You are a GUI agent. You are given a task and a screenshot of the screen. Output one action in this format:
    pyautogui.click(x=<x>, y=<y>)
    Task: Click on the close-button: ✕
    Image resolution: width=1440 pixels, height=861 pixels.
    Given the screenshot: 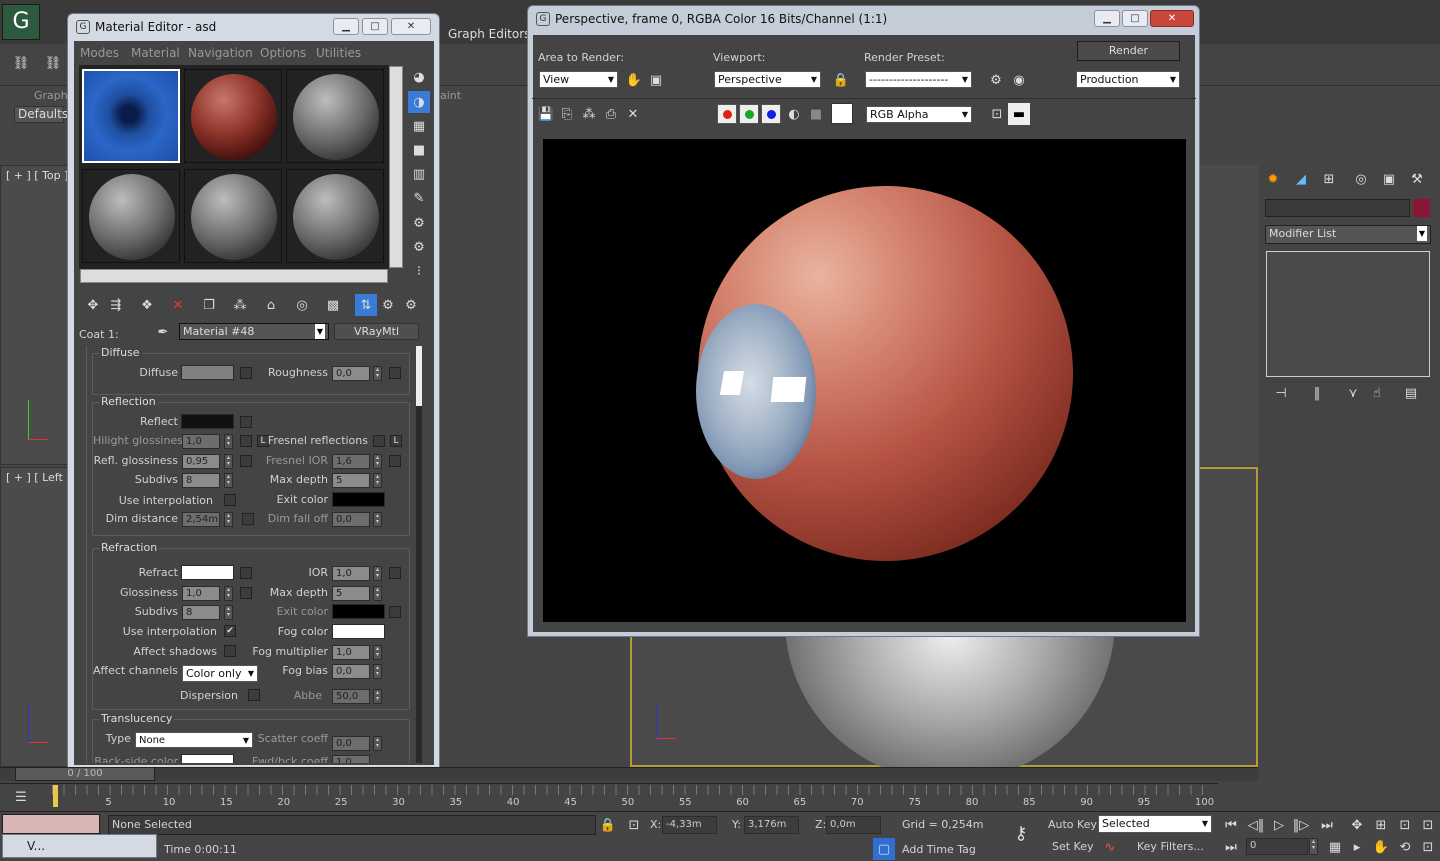 What is the action you would take?
    pyautogui.click(x=1172, y=18)
    